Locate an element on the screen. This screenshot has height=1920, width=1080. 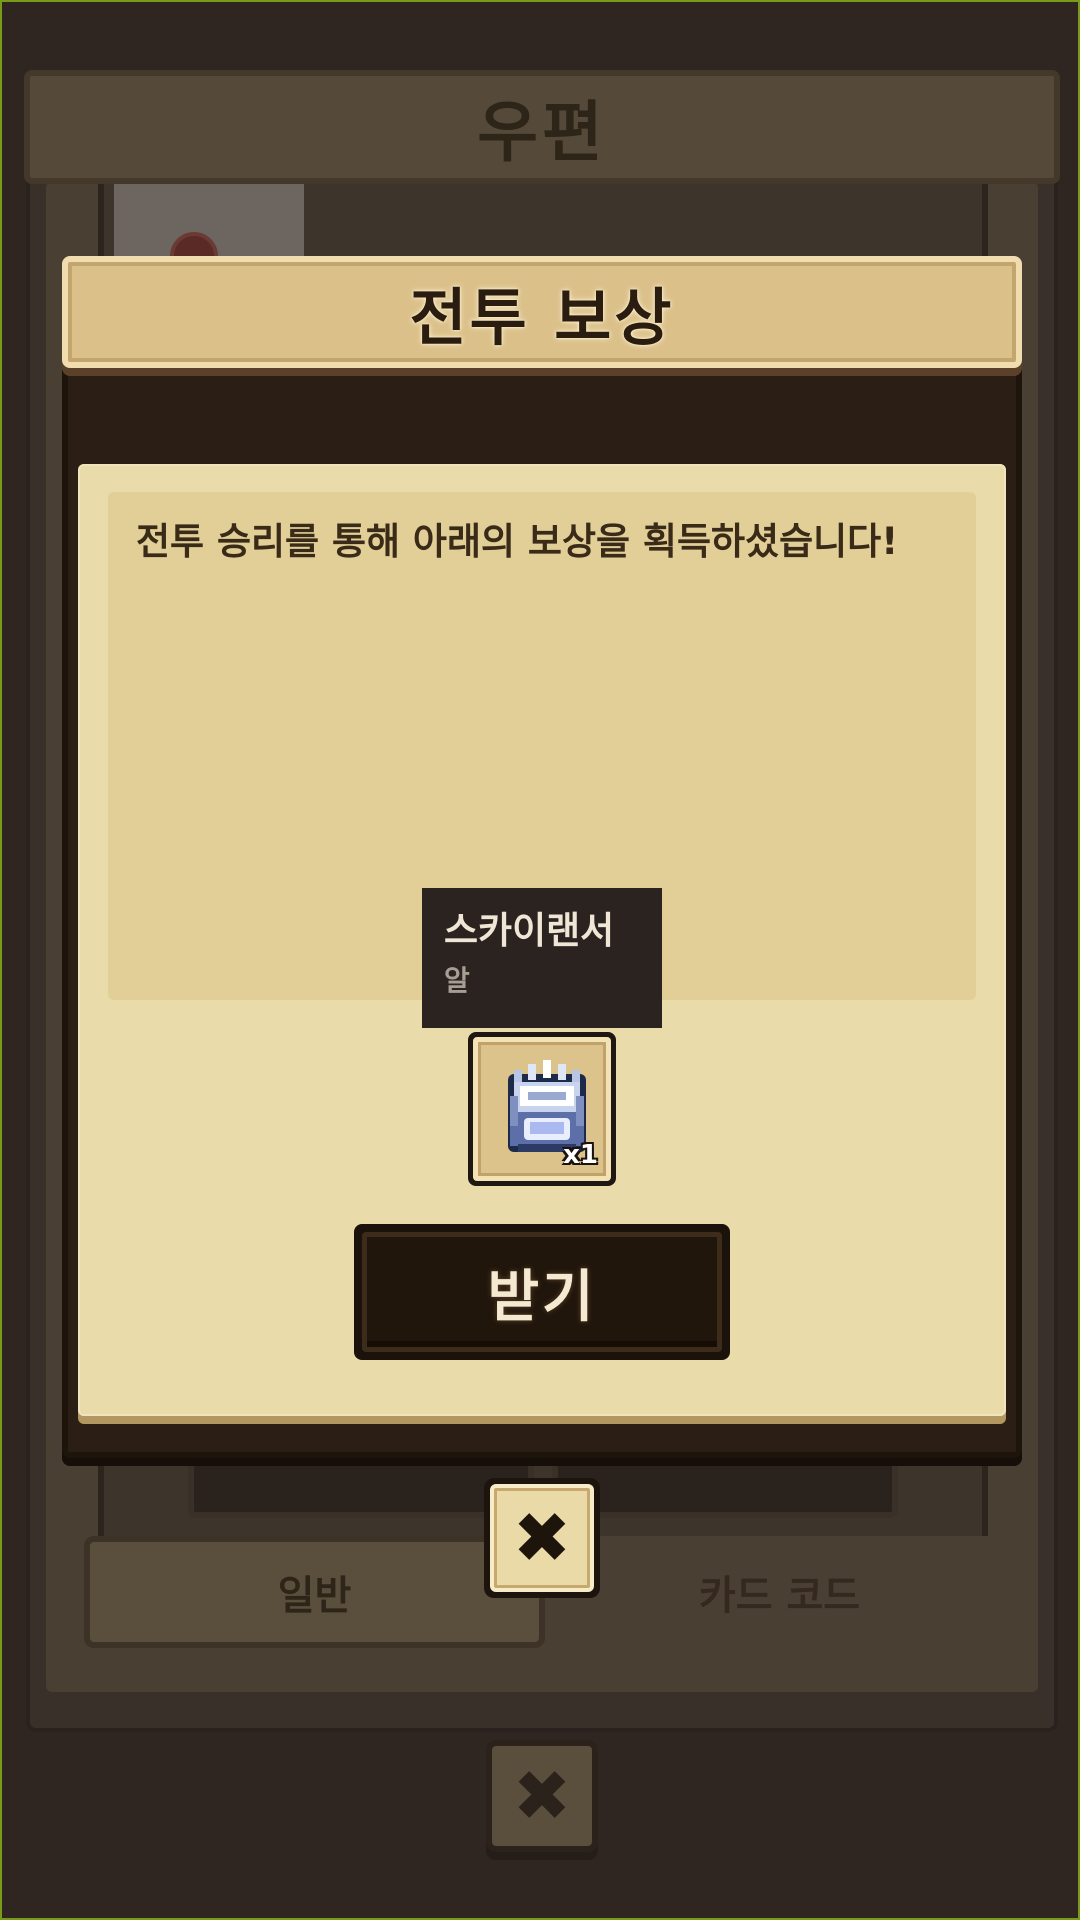
reward-item-slot: x1 is located at coordinates (542, 1109).